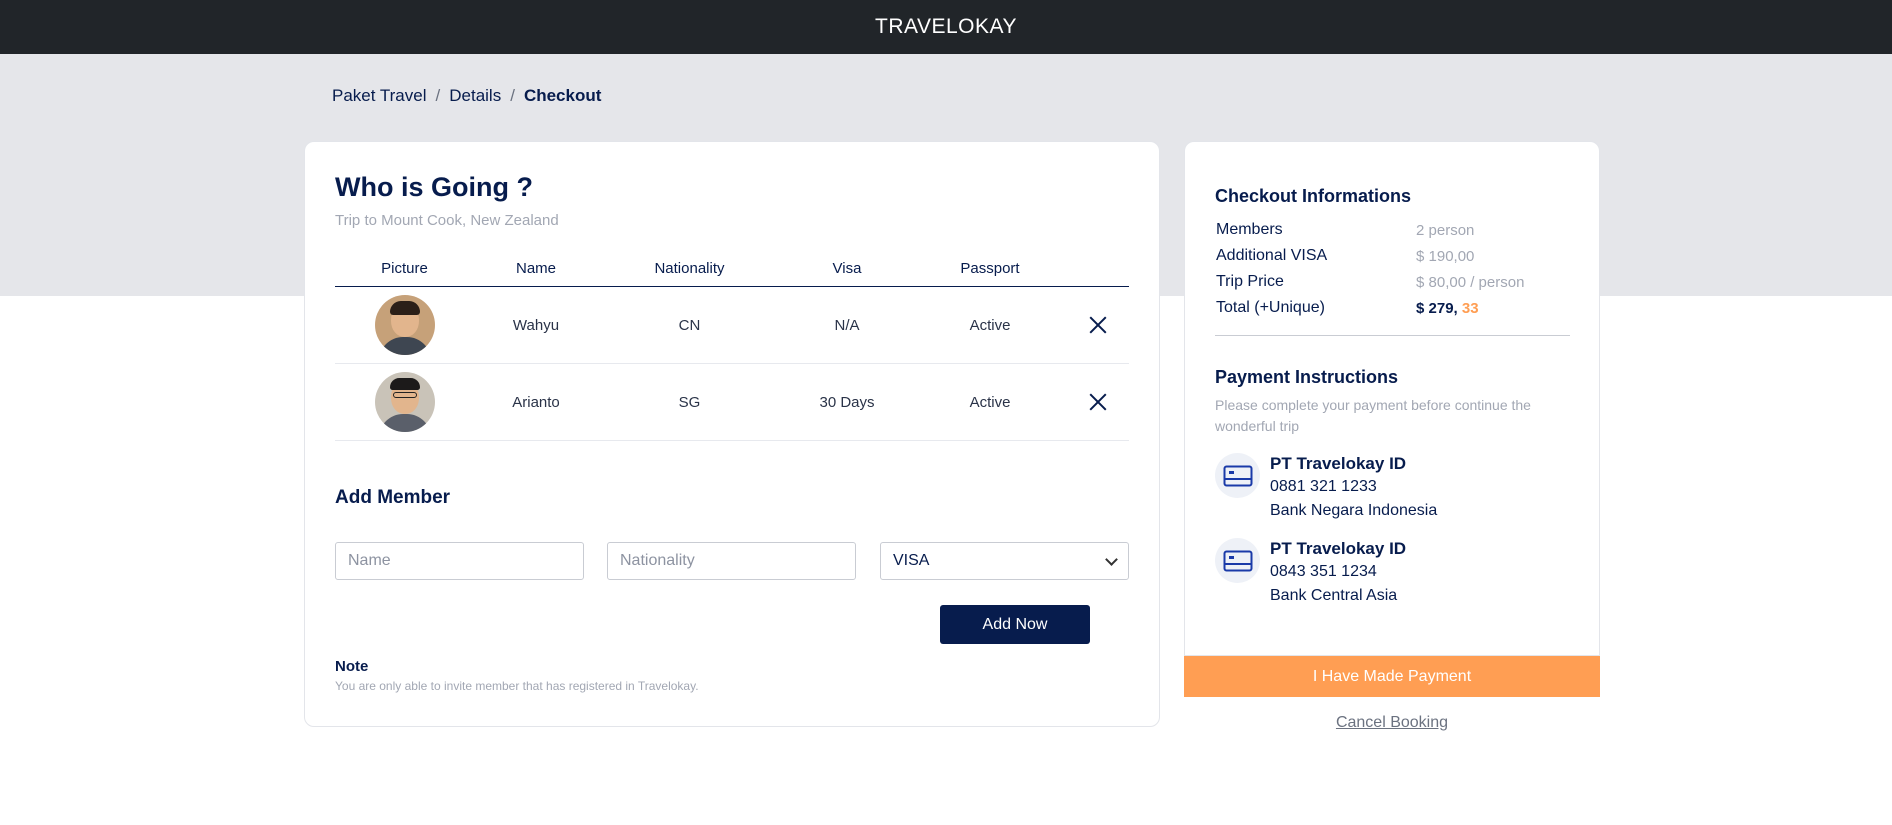 The image size is (1892, 825). Describe the element at coordinates (393, 497) in the screenshot. I see `add-member-title: Add Member` at that location.